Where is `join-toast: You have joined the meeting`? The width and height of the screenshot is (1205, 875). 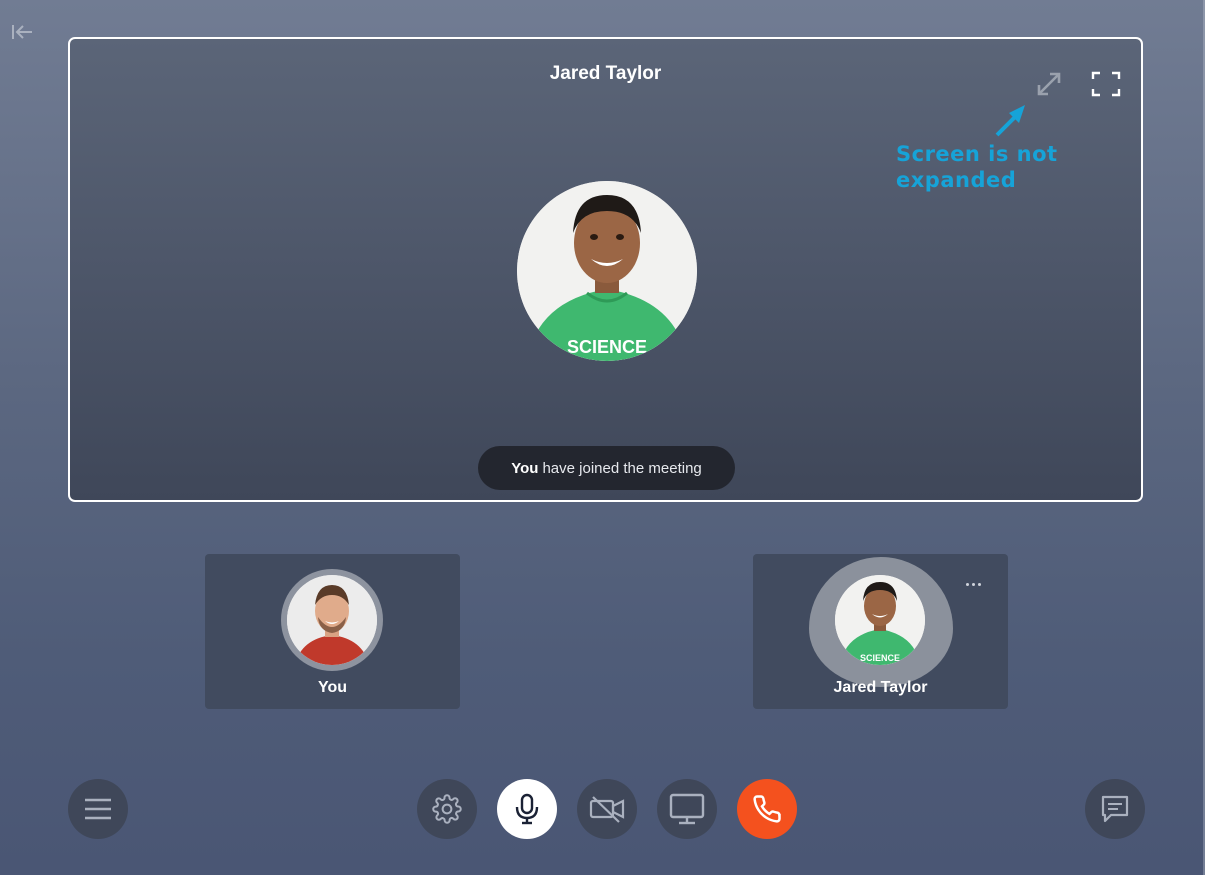 join-toast: You have joined the meeting is located at coordinates (606, 468).